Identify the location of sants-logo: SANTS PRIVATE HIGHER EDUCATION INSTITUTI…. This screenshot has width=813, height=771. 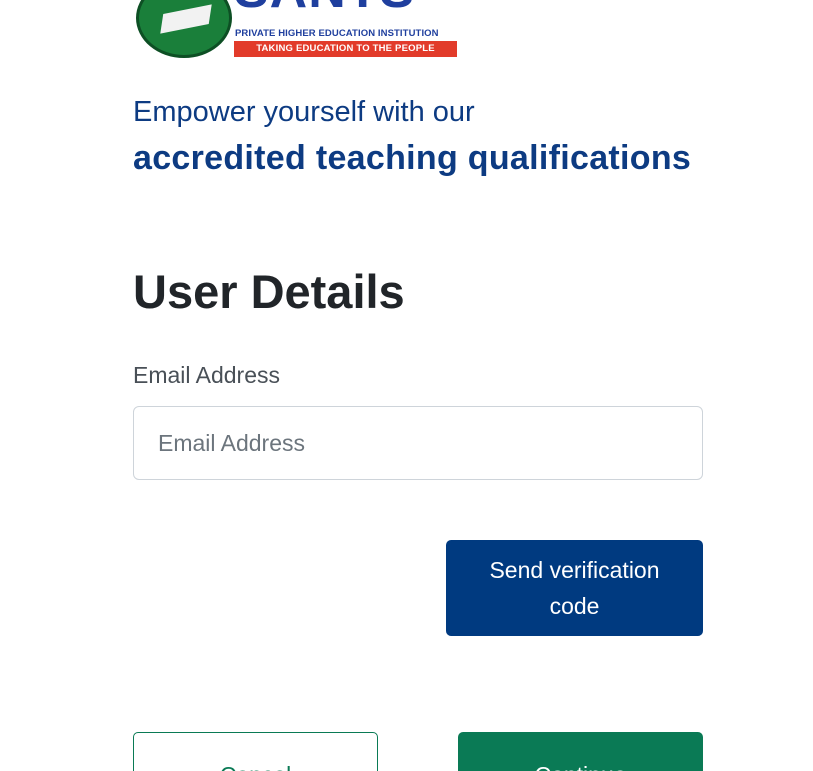
(297, 30).